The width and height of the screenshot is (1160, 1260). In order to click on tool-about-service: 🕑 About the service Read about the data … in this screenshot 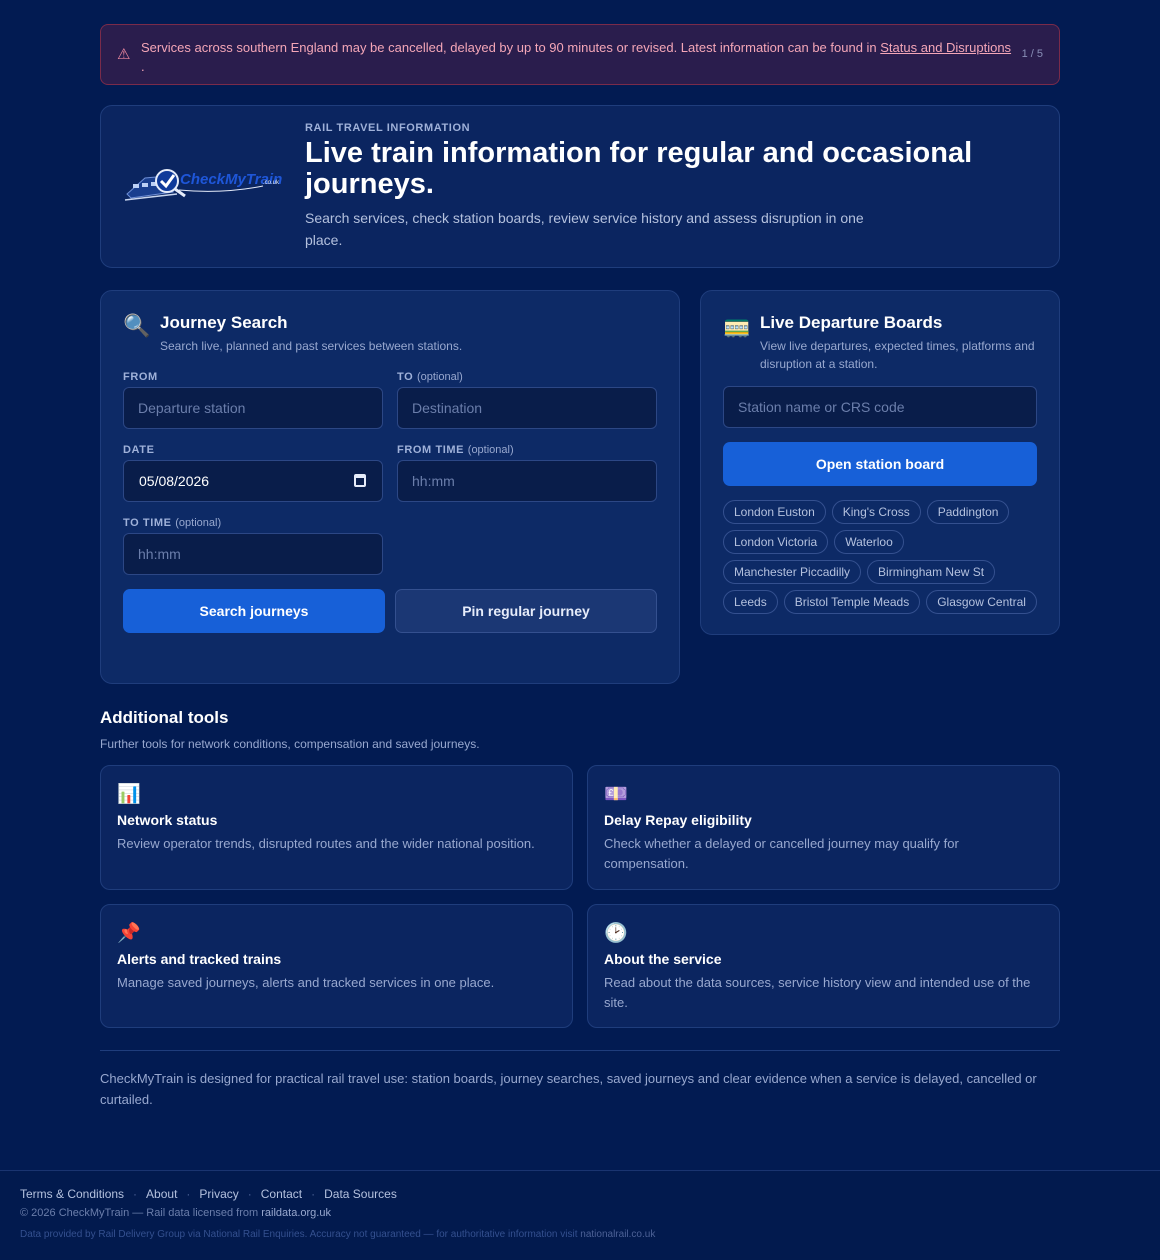, I will do `click(823, 966)`.